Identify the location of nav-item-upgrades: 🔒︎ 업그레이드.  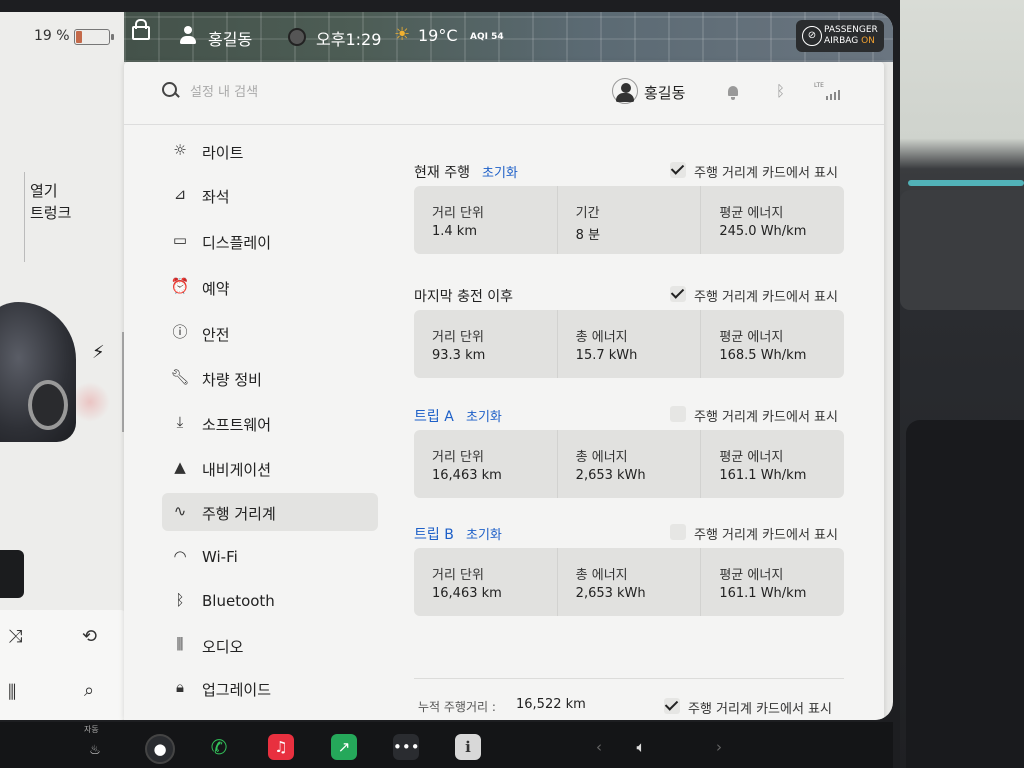
(270, 688).